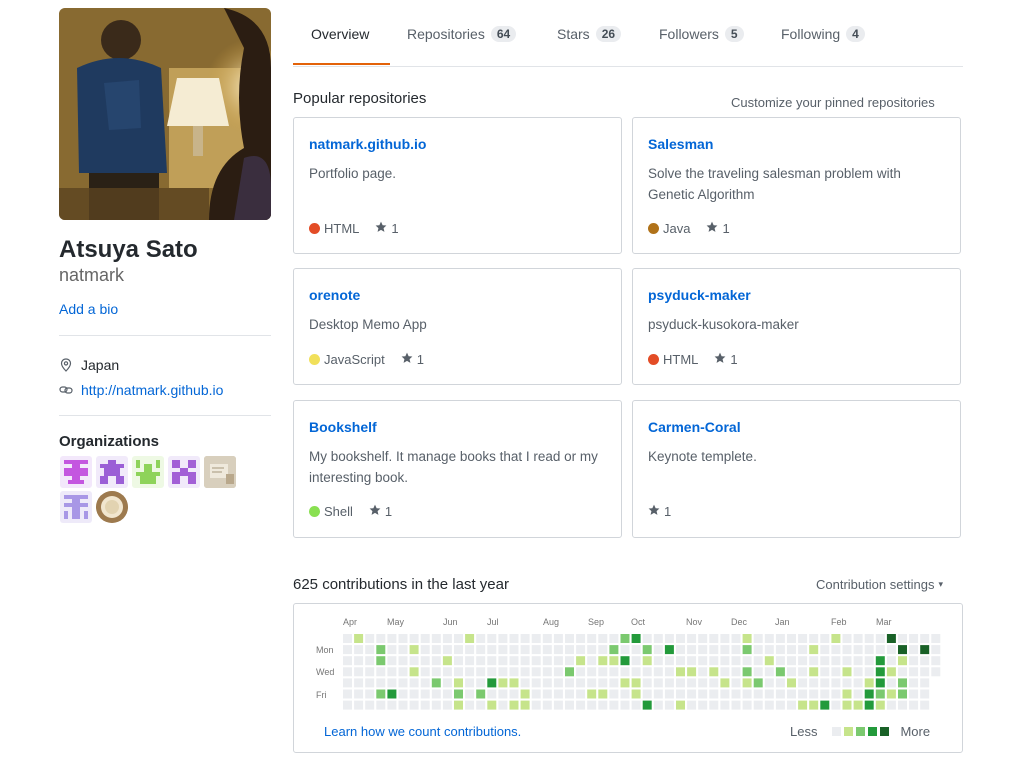 The width and height of the screenshot is (1024, 768). Describe the element at coordinates (701, 34) in the screenshot. I see `tab-followers: Followers 5` at that location.